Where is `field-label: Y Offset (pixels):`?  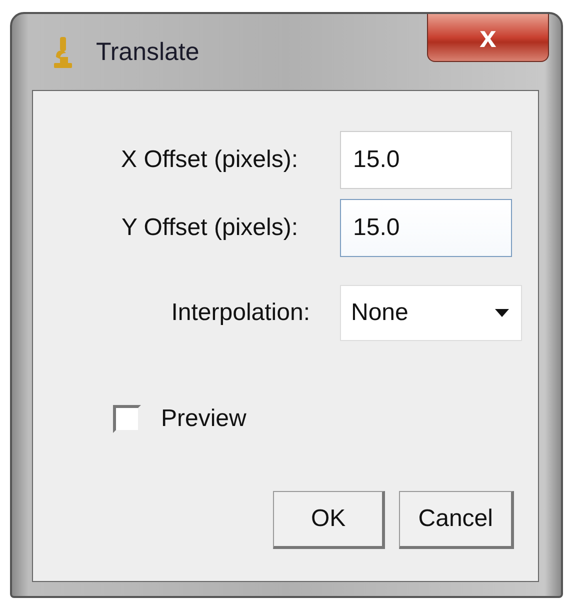
field-label: Y Offset (pixels): is located at coordinates (209, 228).